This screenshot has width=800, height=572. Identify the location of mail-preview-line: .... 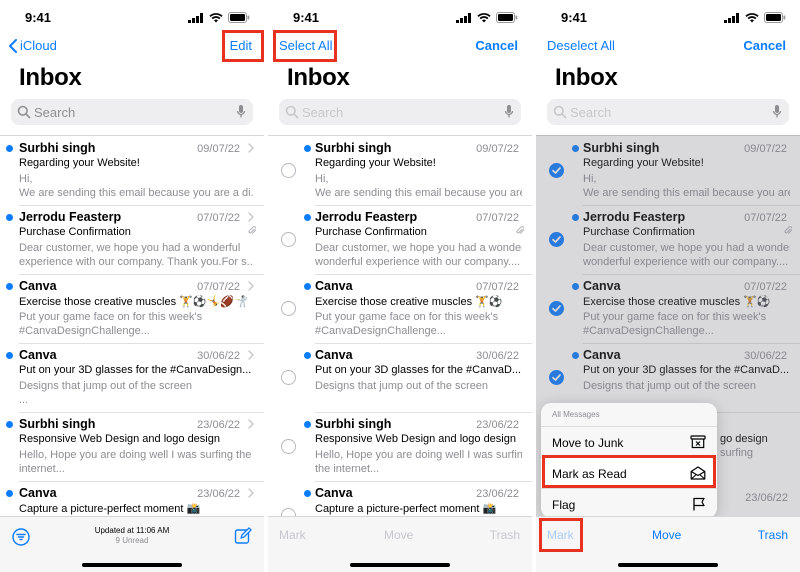
(24, 400).